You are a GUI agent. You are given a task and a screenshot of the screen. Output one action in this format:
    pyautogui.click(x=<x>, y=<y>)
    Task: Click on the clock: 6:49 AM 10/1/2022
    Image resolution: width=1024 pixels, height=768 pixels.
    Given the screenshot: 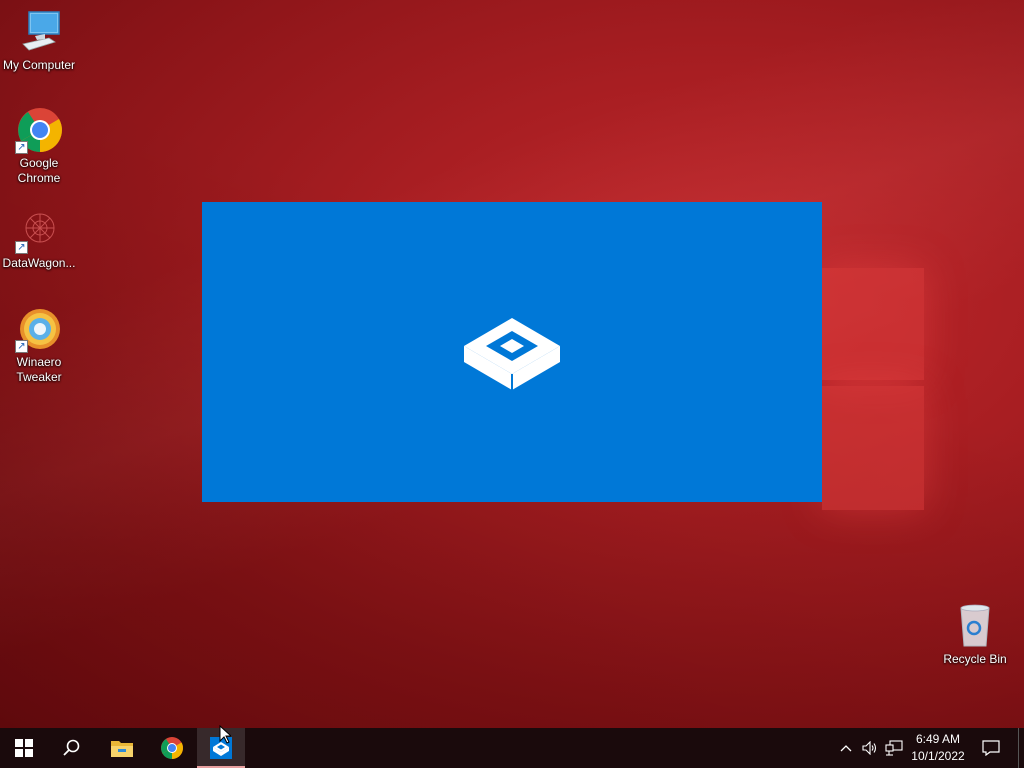 What is the action you would take?
    pyautogui.click(x=938, y=748)
    